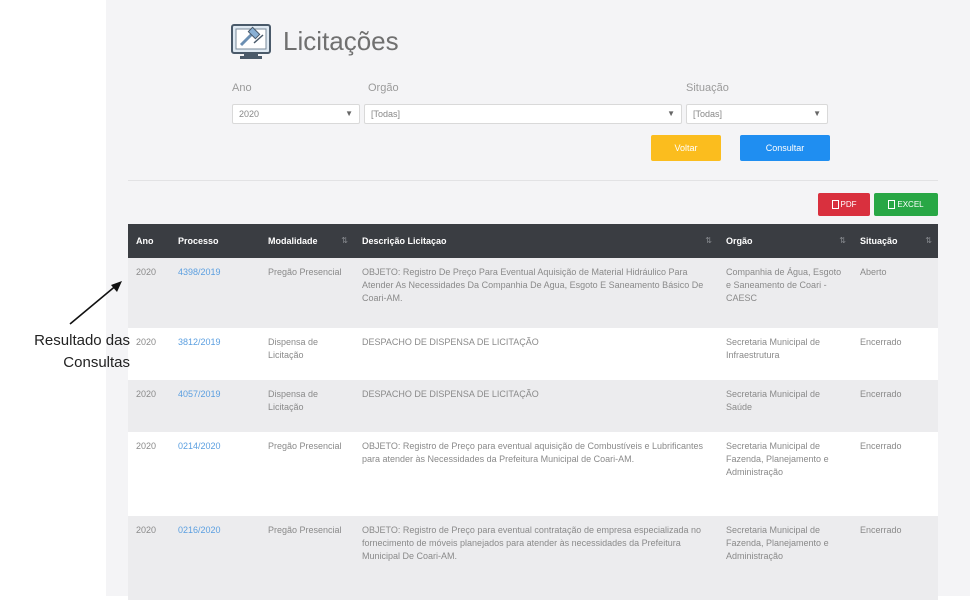  I want to click on situacao-select: [Todas] ▼, so click(757, 114).